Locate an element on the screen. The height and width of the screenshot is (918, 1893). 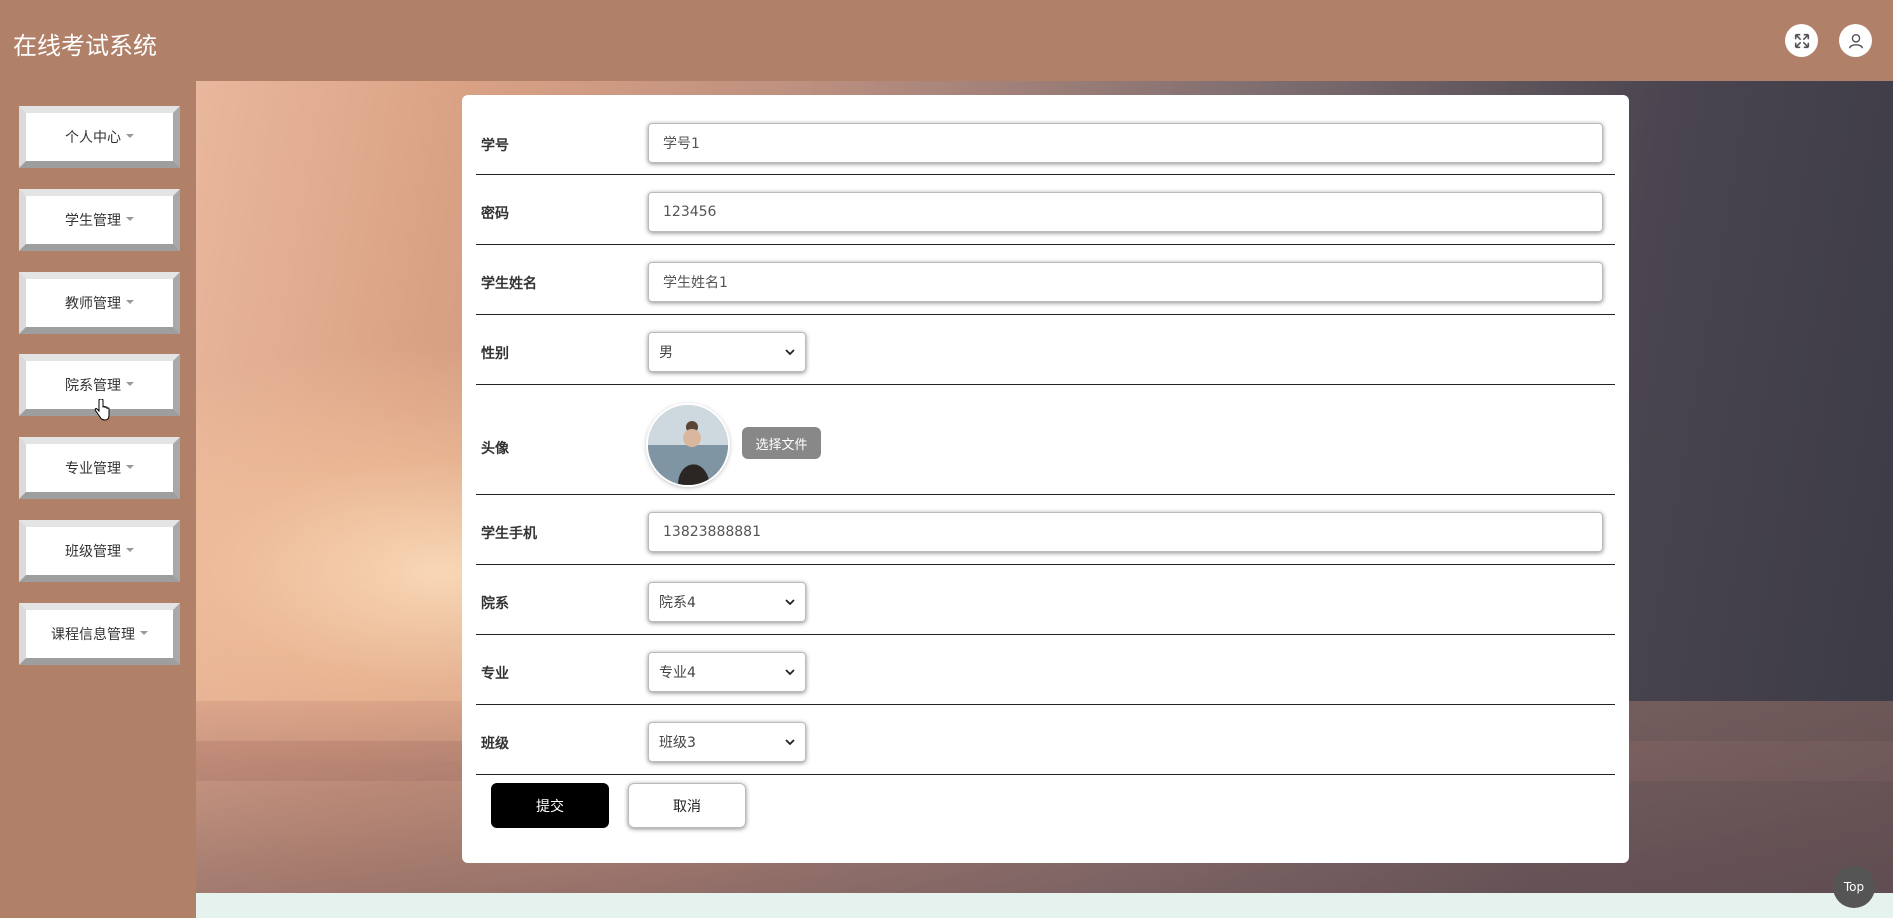
class-label: 班级 is located at coordinates (495, 744).